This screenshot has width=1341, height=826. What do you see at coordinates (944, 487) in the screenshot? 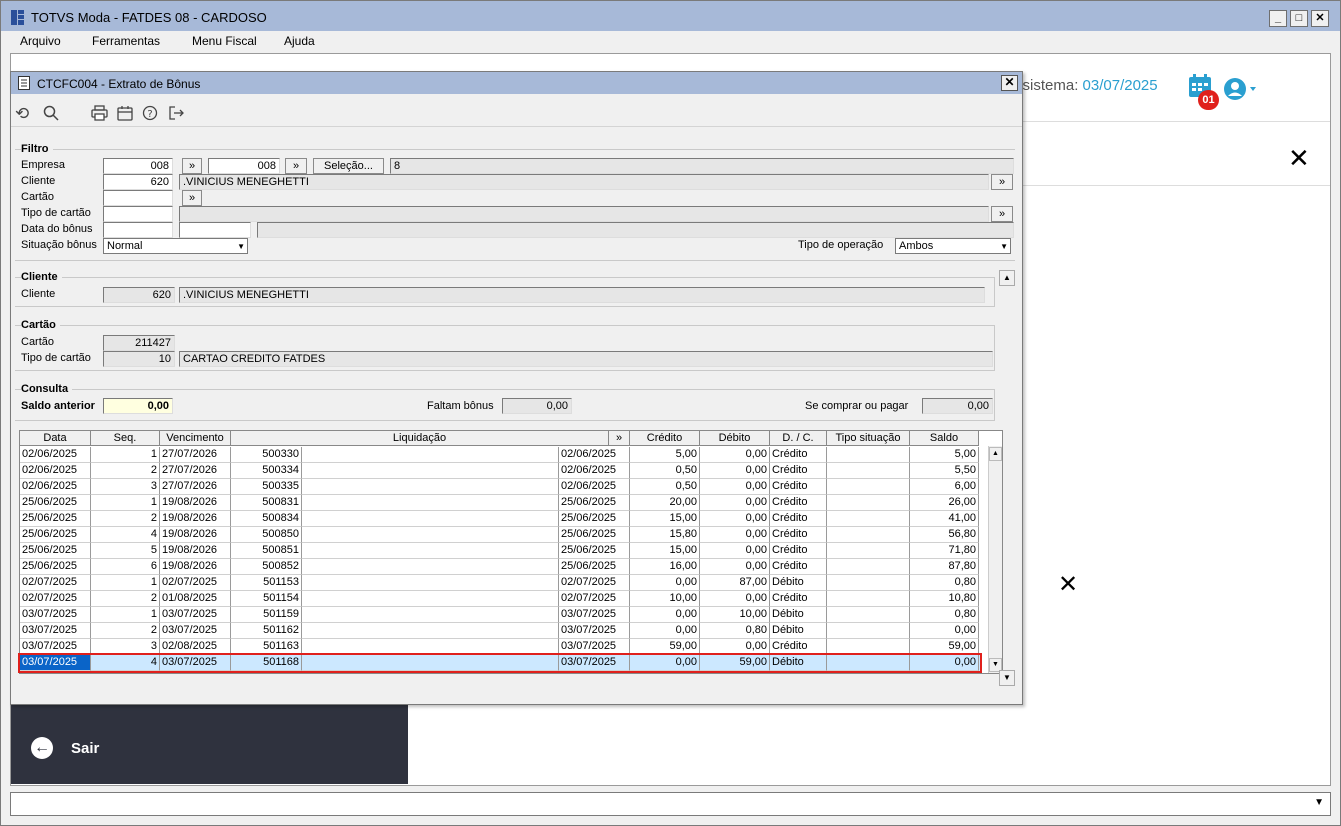
I see `cell-saldo: 6,00` at bounding box center [944, 487].